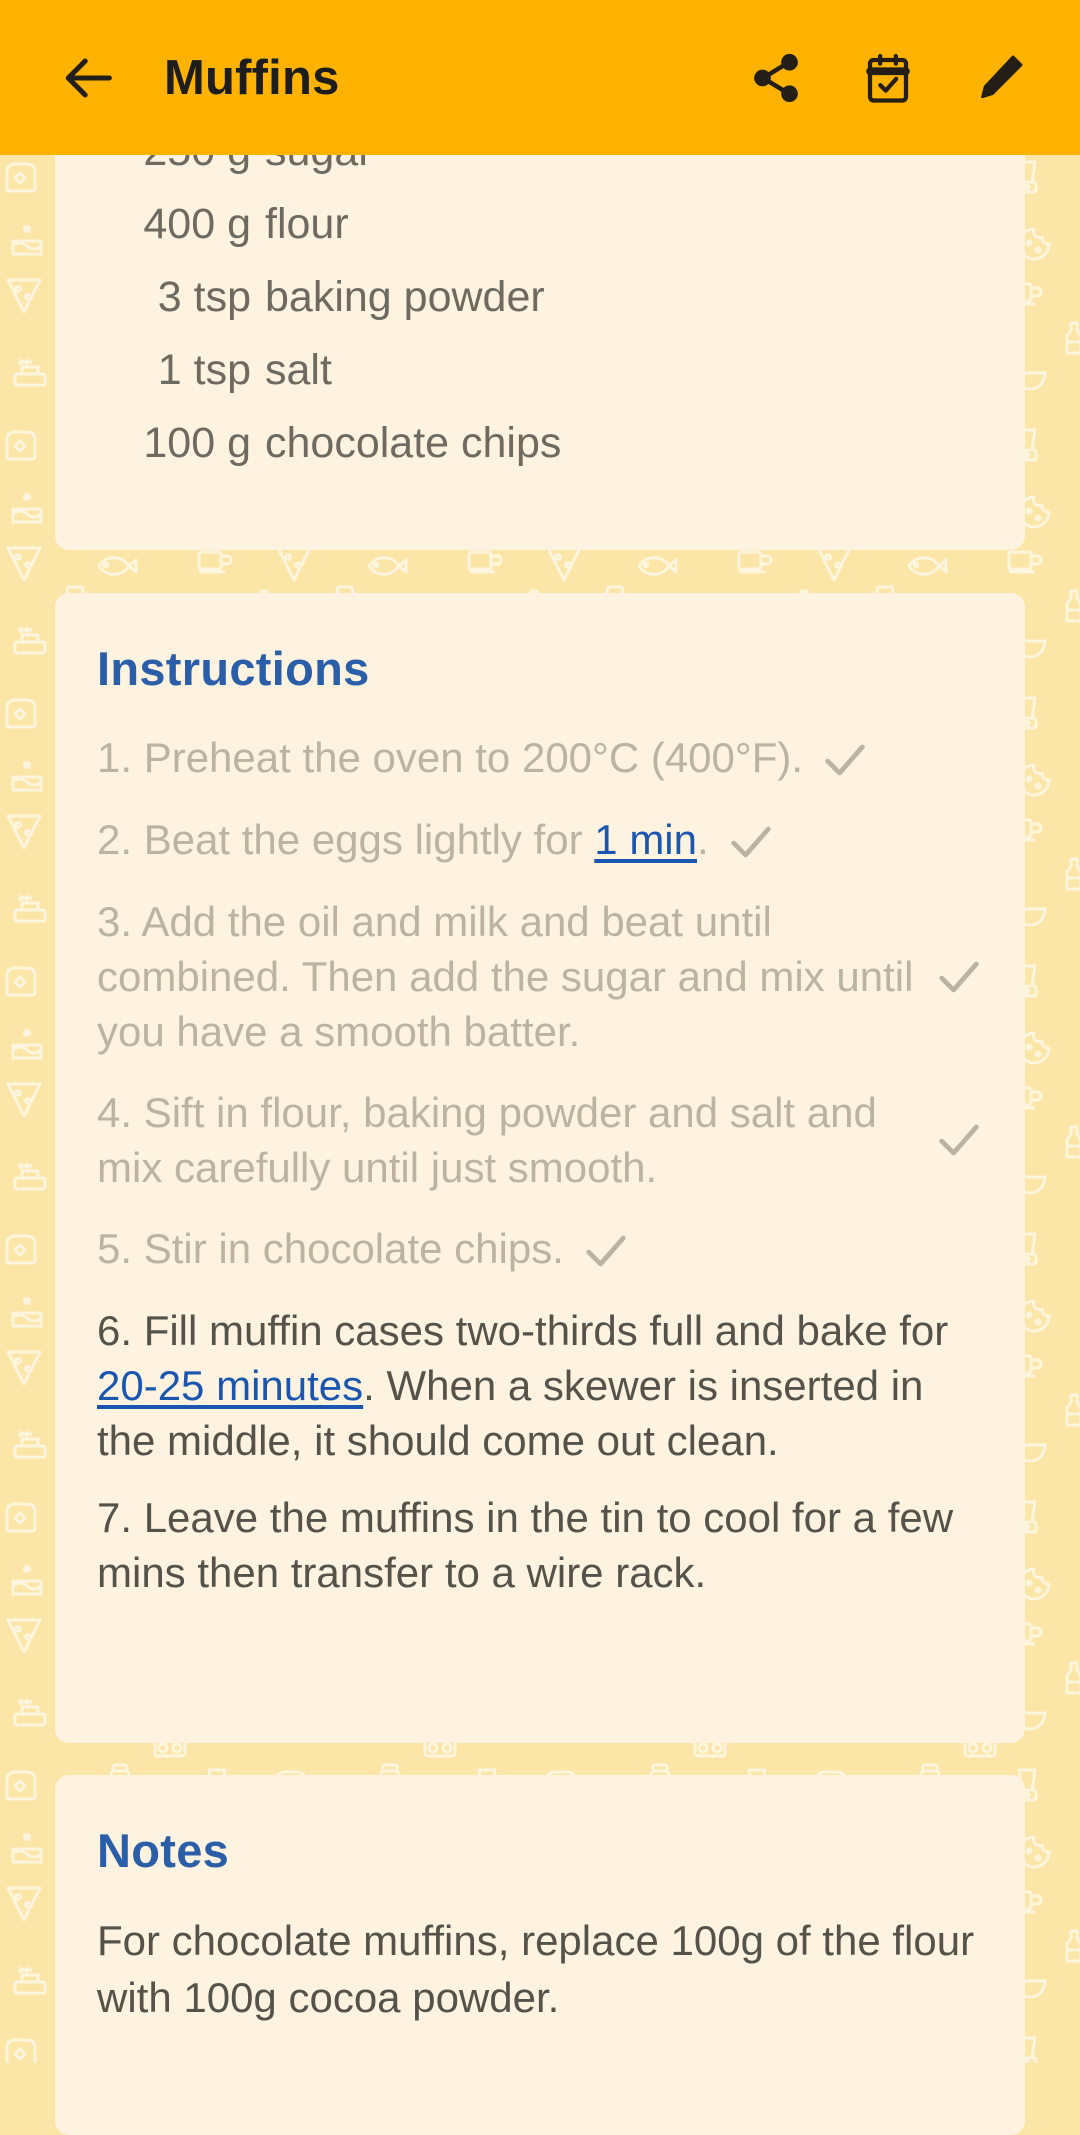 Image resolution: width=1080 pixels, height=2135 pixels. I want to click on arrow-back-icon, so click(88, 77).